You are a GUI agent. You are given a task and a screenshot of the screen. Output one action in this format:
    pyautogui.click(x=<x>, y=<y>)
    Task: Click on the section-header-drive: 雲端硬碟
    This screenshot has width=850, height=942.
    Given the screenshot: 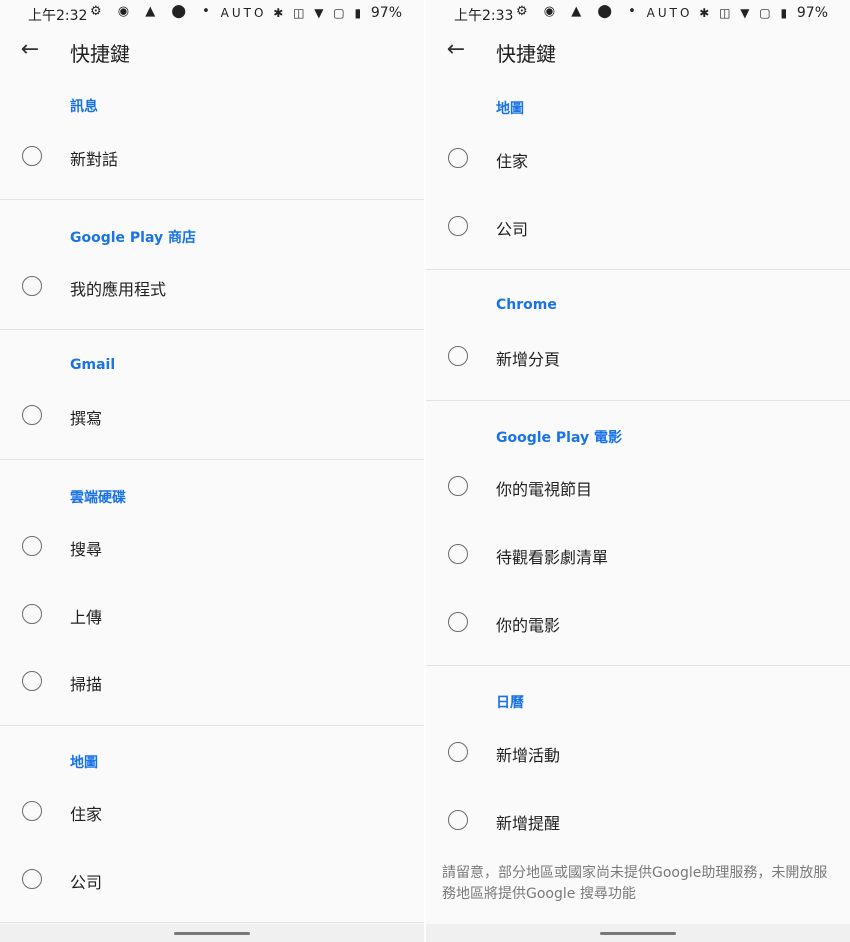 What is the action you would take?
    pyautogui.click(x=98, y=498)
    